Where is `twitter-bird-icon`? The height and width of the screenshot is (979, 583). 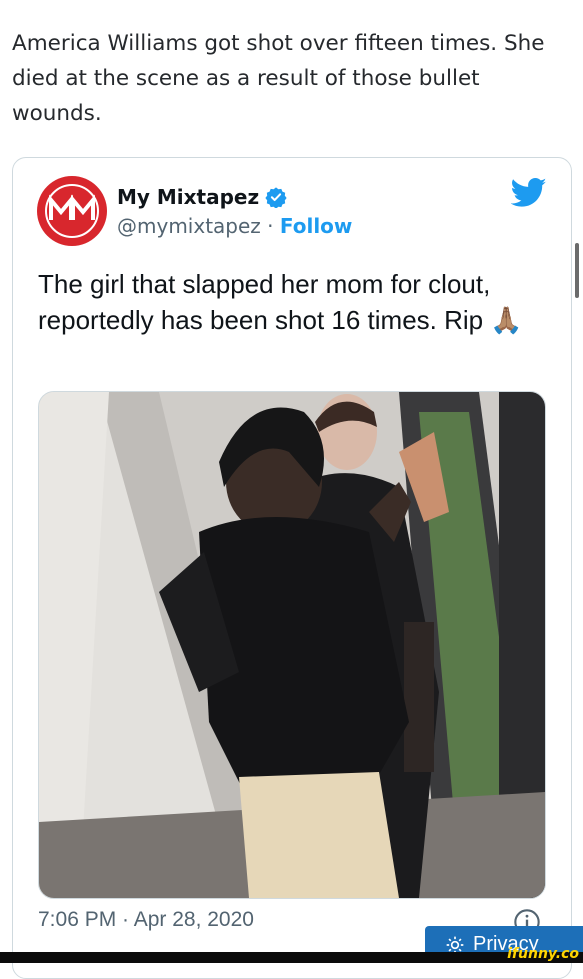 twitter-bird-icon is located at coordinates (529, 193).